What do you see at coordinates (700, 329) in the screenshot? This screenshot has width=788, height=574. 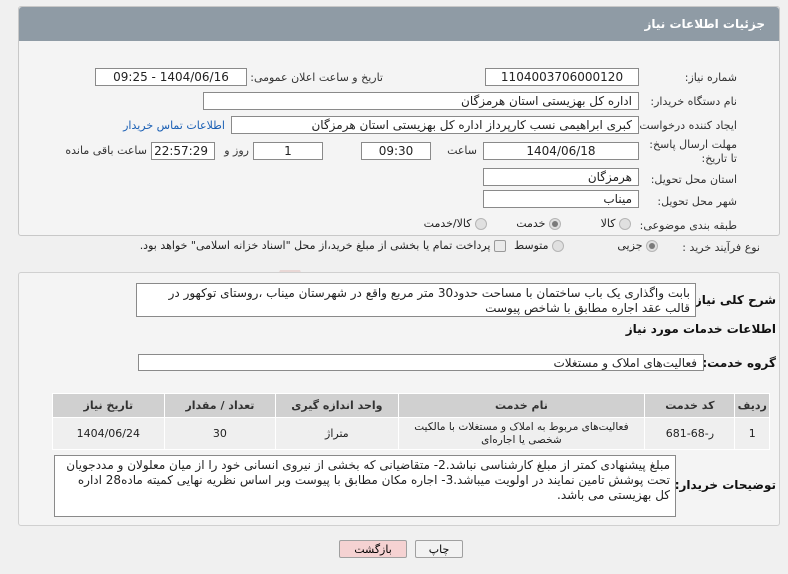 I see `services-info-title: اطلاعات خدمات مورد نیاز` at bounding box center [700, 329].